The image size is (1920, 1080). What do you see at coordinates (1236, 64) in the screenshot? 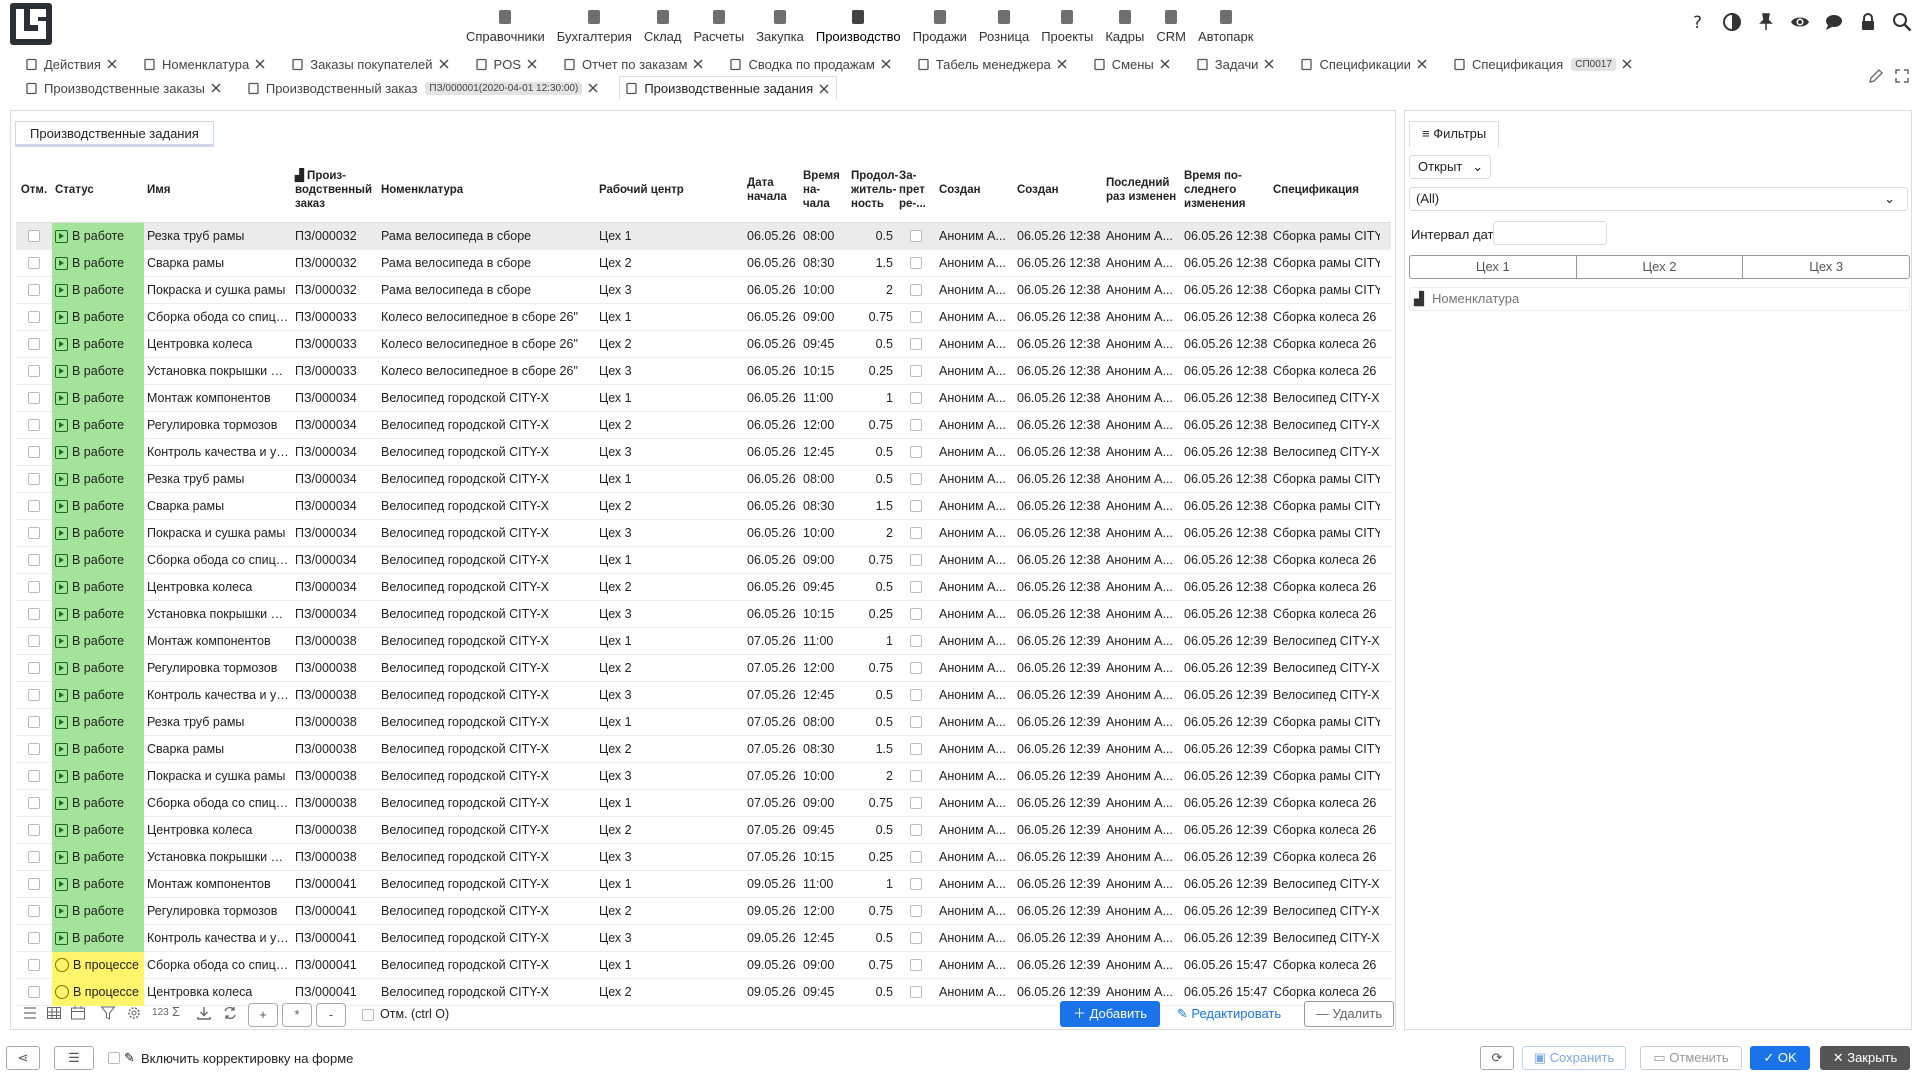
I see `tab-1-8: Задачи` at bounding box center [1236, 64].